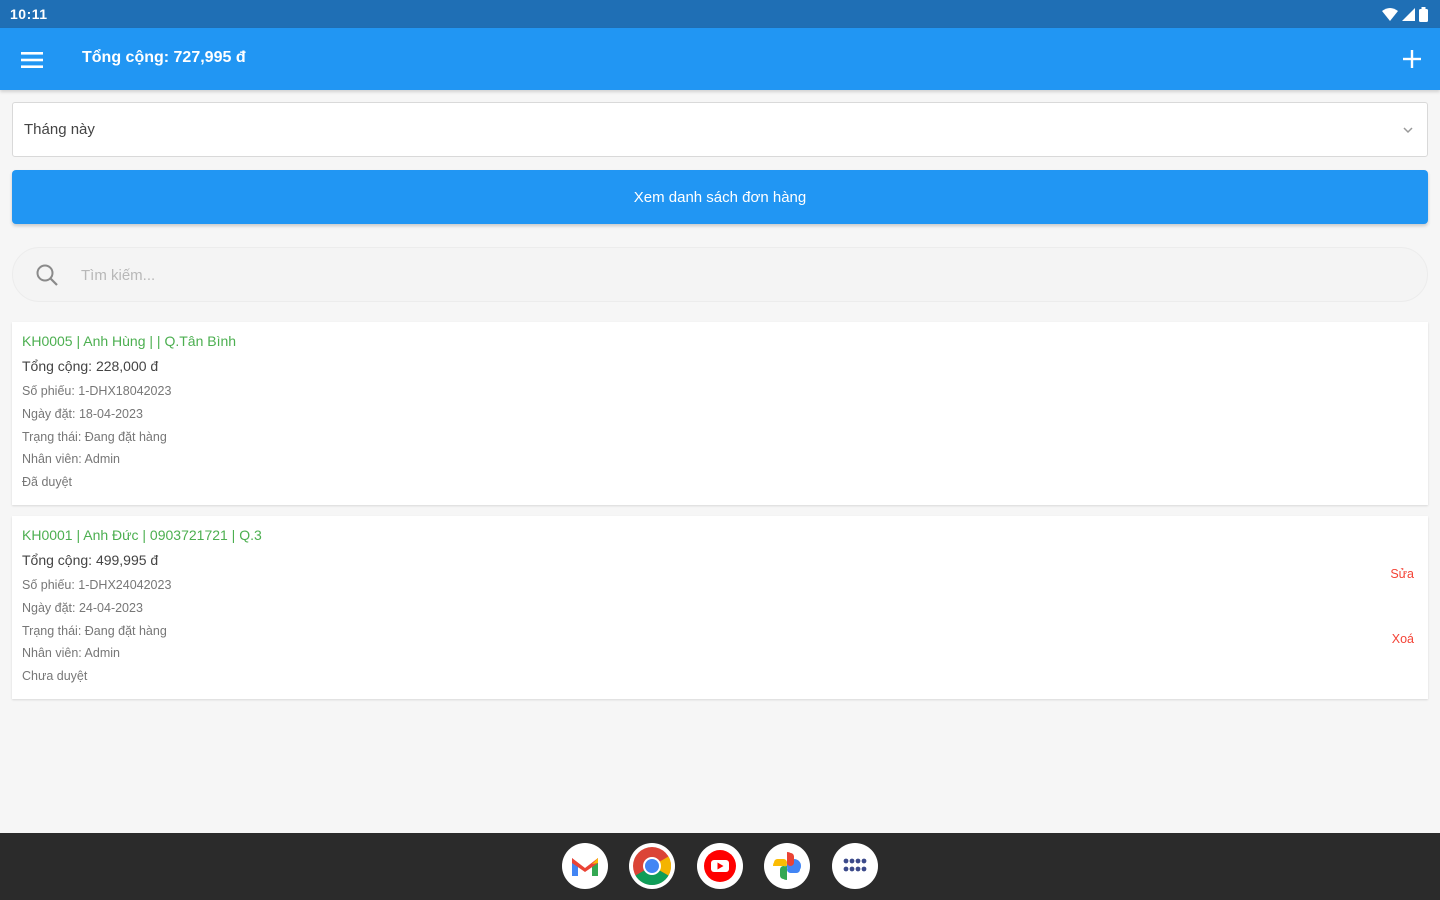 This screenshot has width=1440, height=900. I want to click on status-icons, so click(1405, 14).